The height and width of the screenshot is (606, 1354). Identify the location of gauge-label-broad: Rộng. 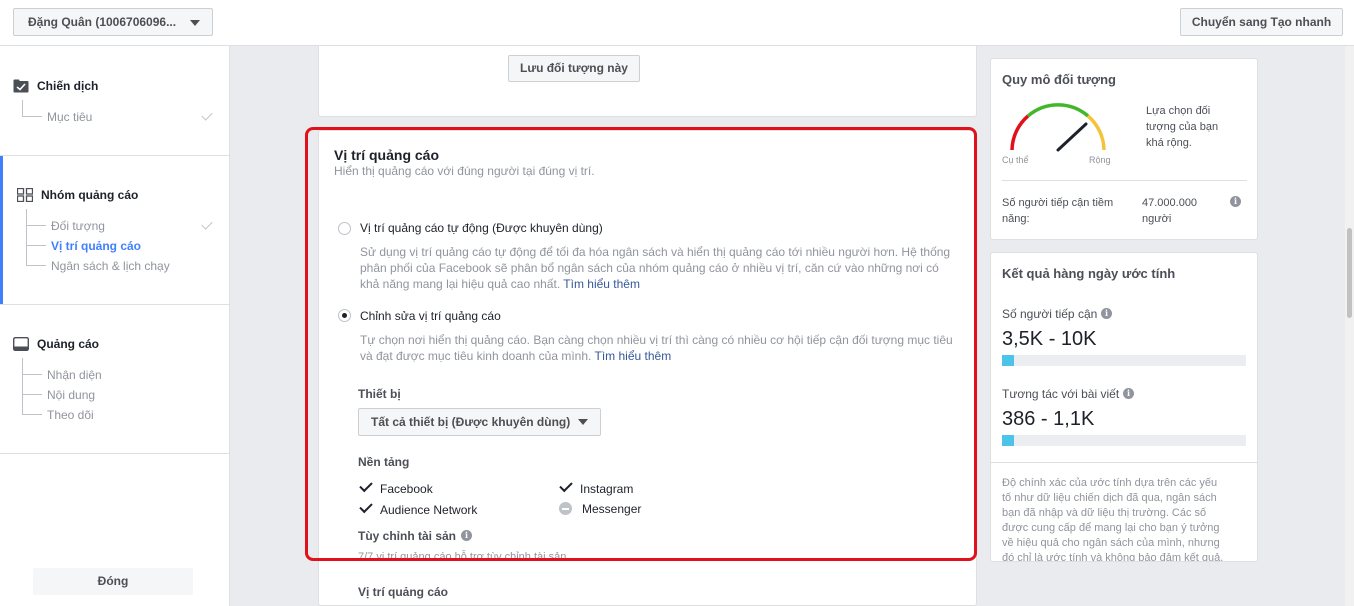
(1100, 160).